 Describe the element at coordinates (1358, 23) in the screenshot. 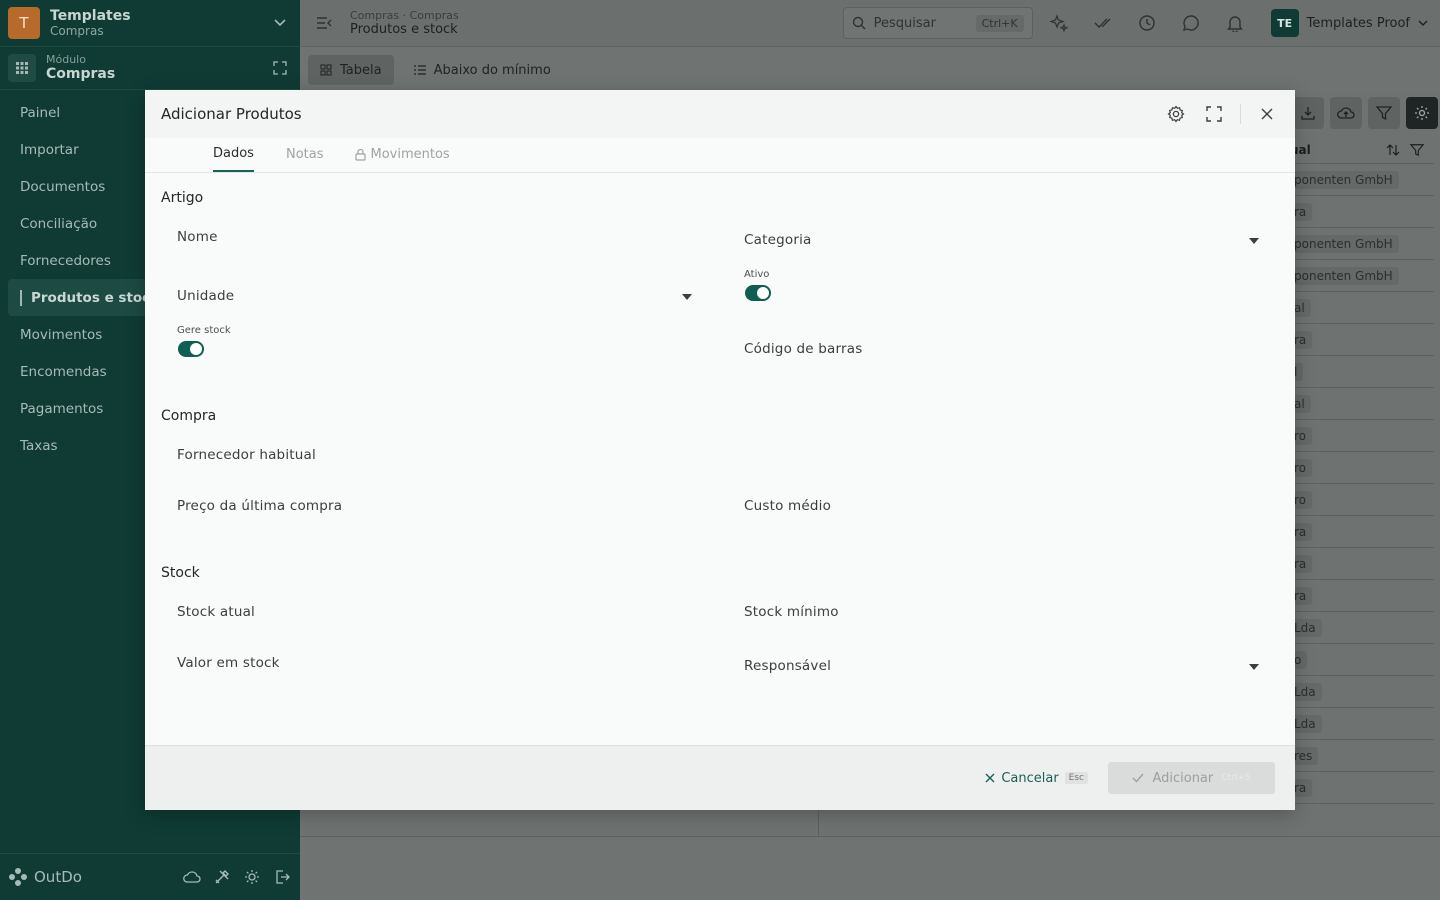

I see `user-name: Templates Proof` at that location.